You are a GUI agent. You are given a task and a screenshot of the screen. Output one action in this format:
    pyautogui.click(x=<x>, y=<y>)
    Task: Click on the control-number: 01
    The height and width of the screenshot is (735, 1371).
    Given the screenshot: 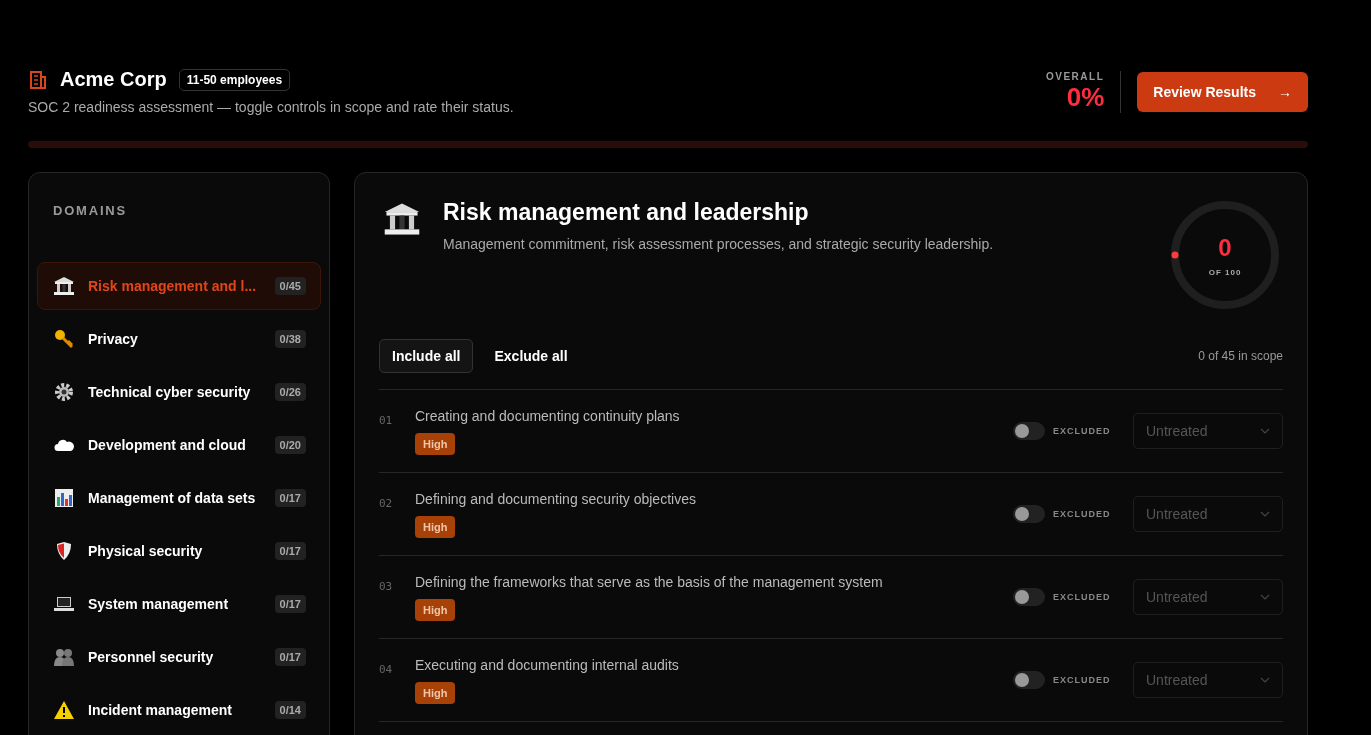 What is the action you would take?
    pyautogui.click(x=386, y=420)
    